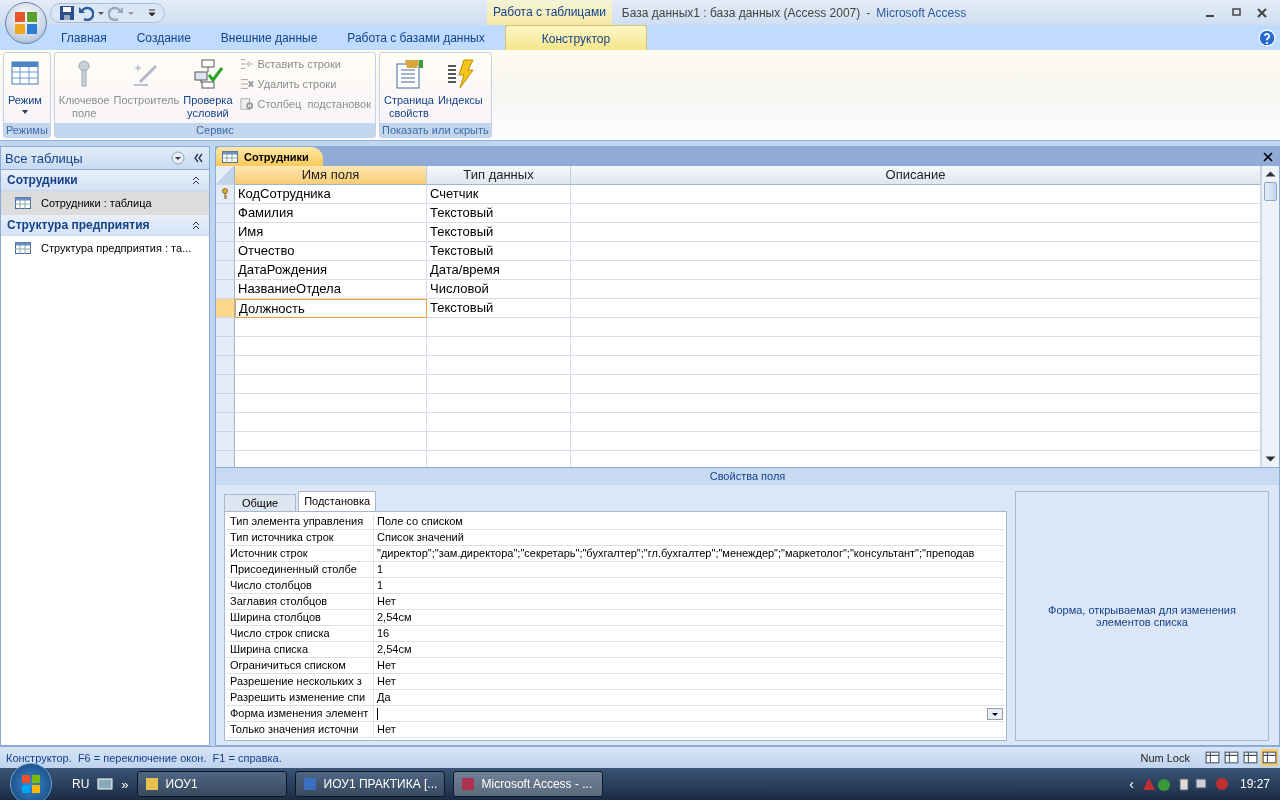  What do you see at coordinates (163, 37) in the screenshot?
I see `ribbon-tab: Создание` at bounding box center [163, 37].